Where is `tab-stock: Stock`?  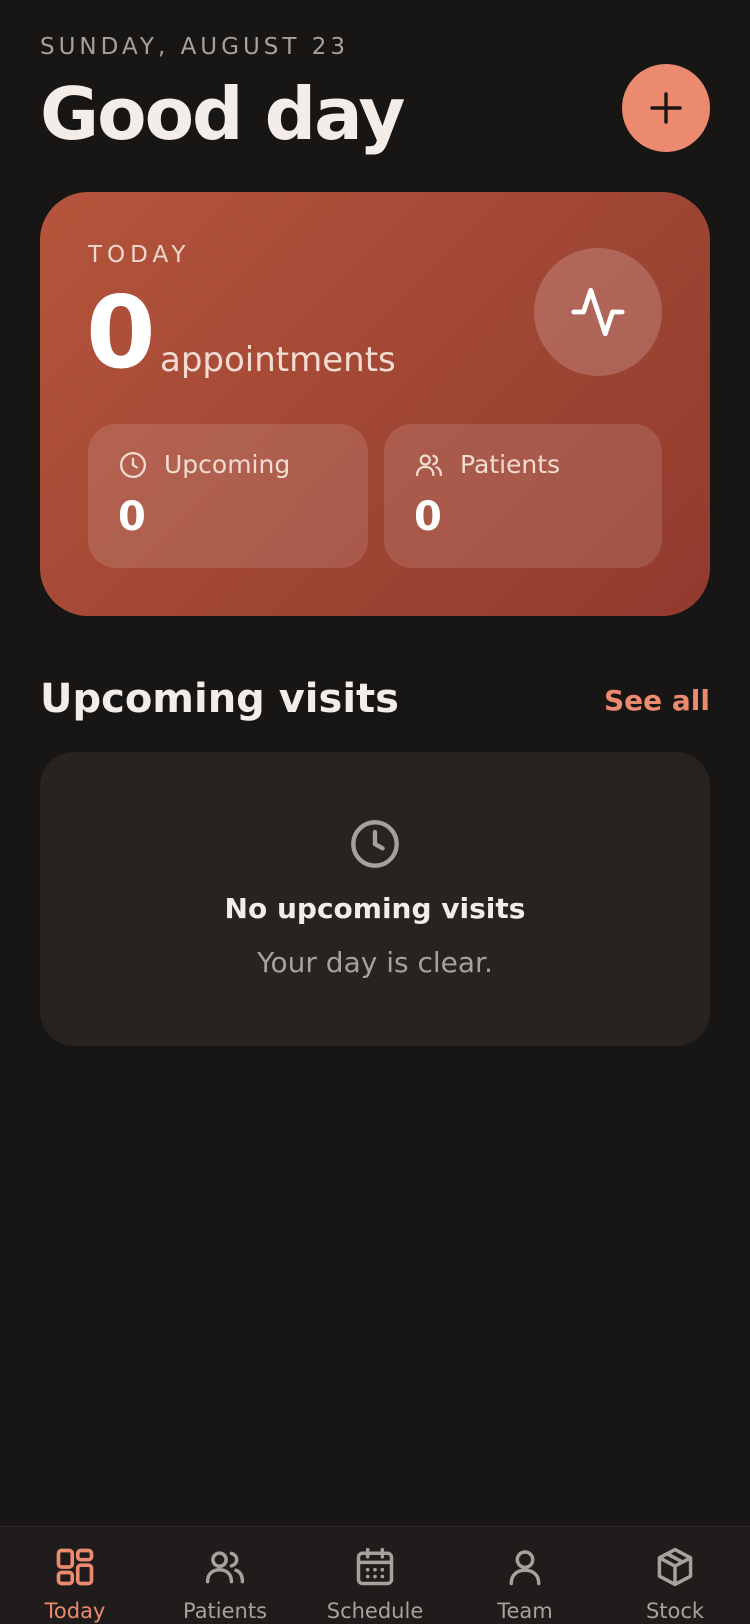 tab-stock: Stock is located at coordinates (675, 1575).